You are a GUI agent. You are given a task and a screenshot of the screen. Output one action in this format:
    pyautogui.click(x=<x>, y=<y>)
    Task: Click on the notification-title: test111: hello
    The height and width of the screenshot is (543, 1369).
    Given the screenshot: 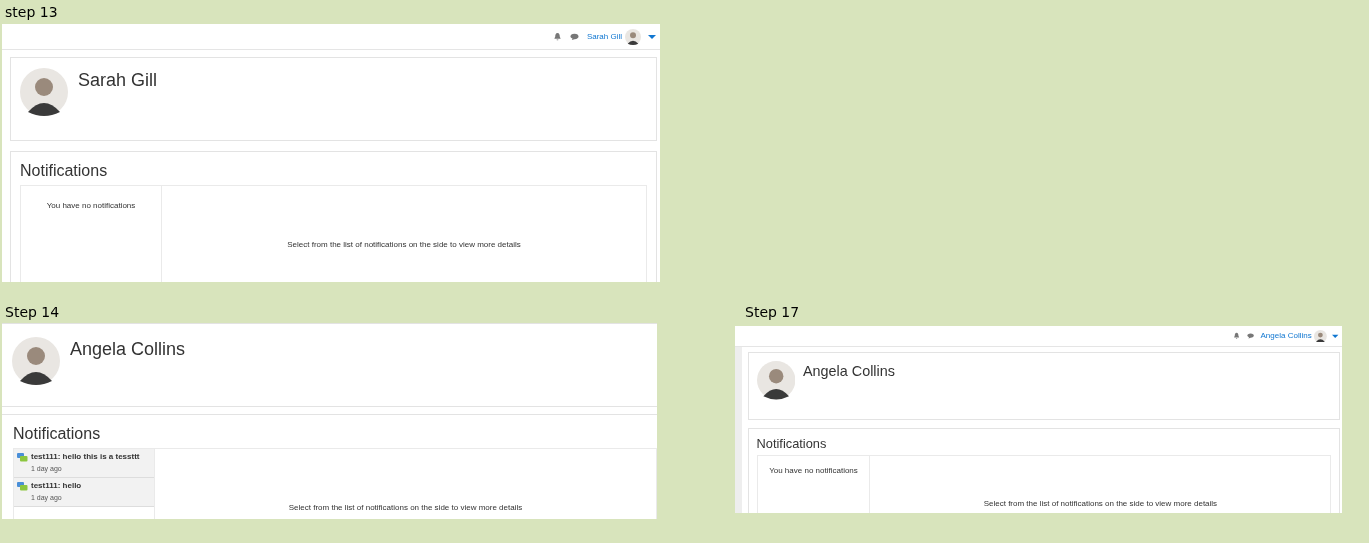 What is the action you would take?
    pyautogui.click(x=56, y=486)
    